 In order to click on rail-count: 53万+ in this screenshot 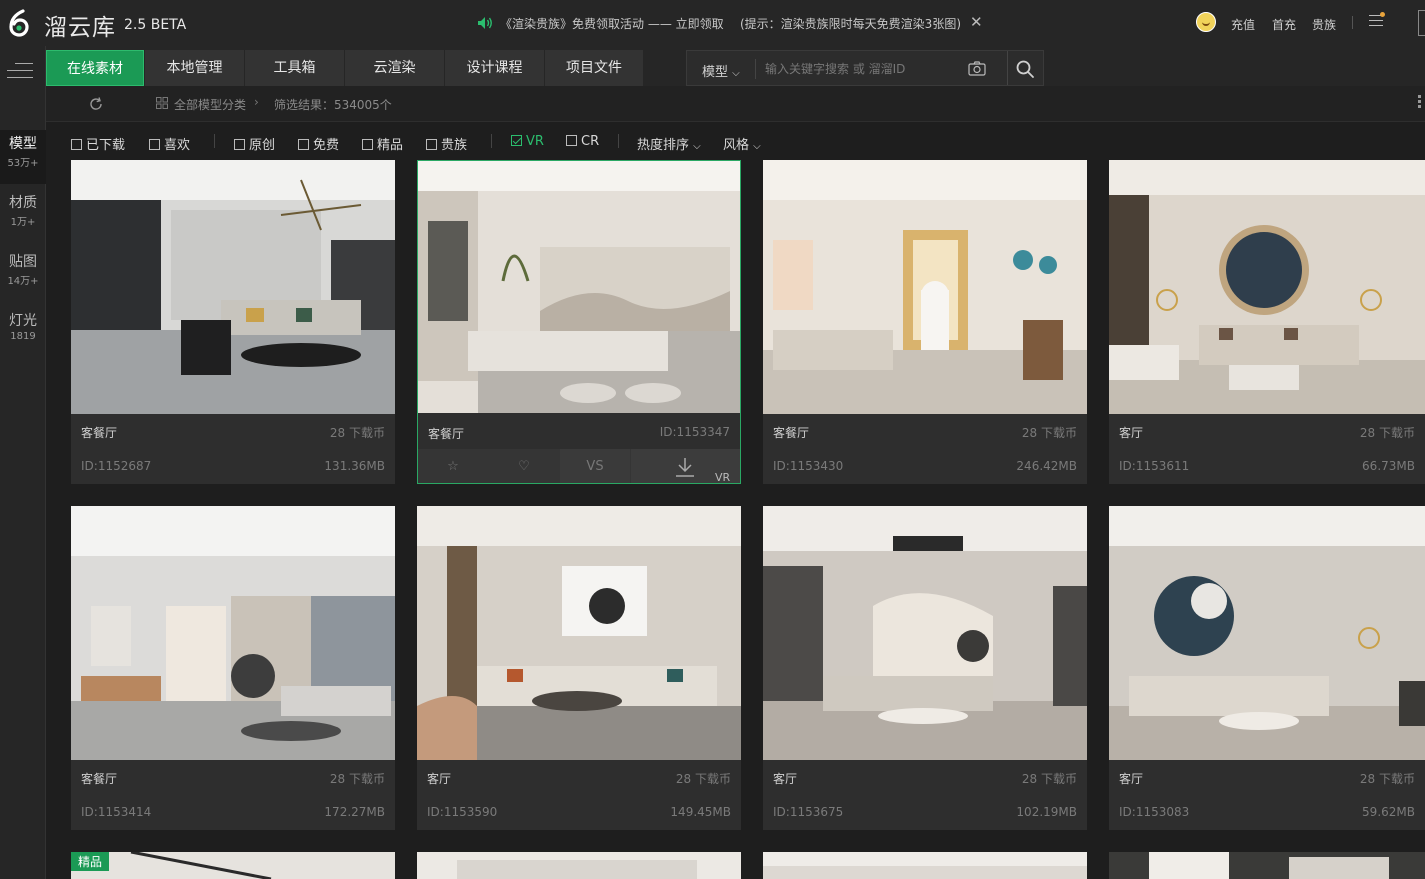, I will do `click(23, 163)`.